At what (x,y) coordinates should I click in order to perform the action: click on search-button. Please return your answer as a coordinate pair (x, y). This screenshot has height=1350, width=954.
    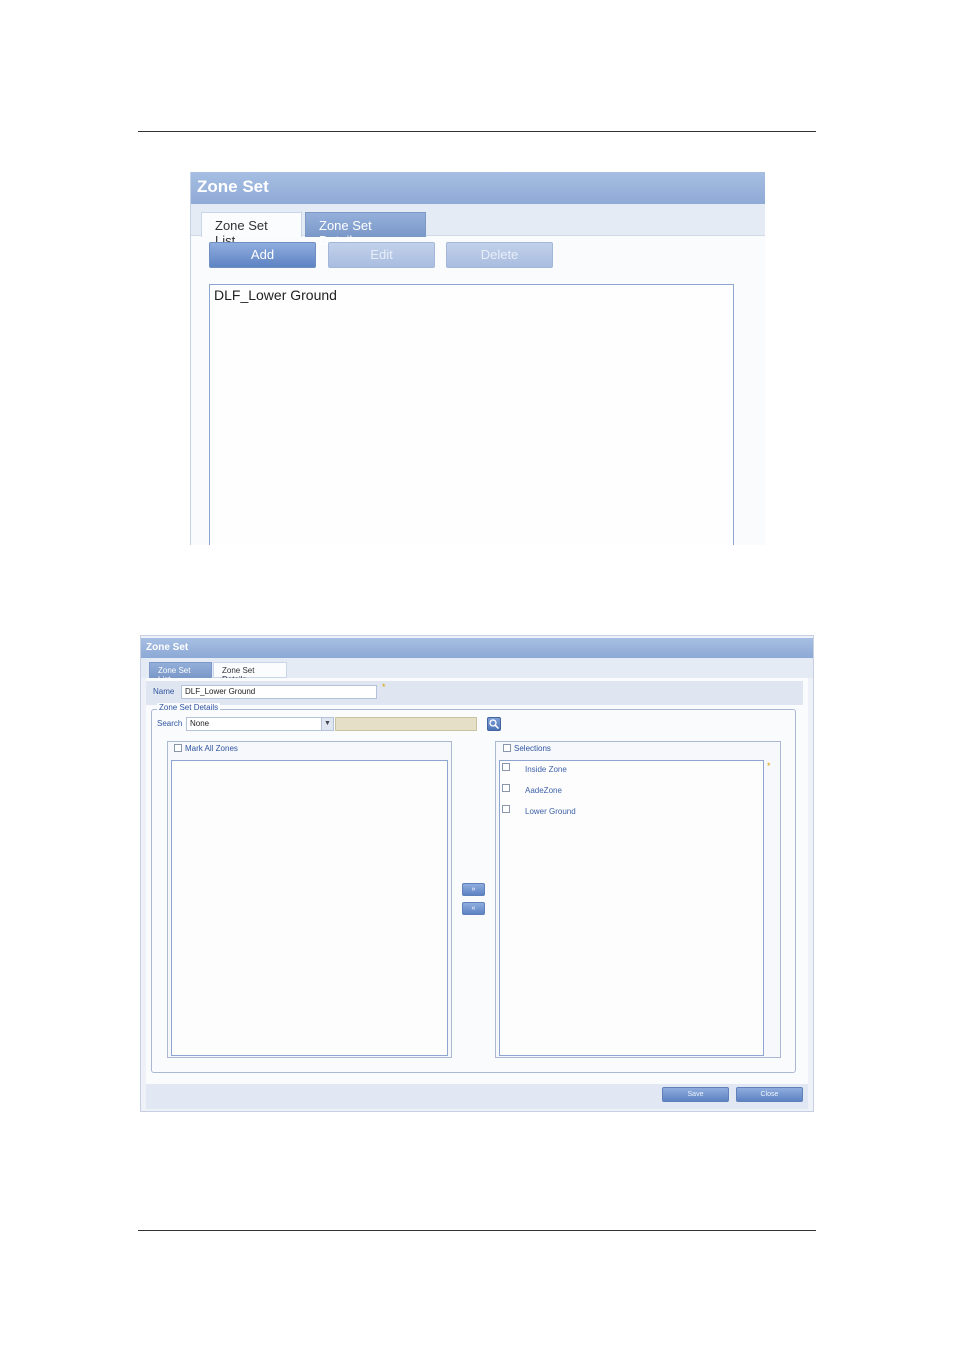
    Looking at the image, I should click on (494, 724).